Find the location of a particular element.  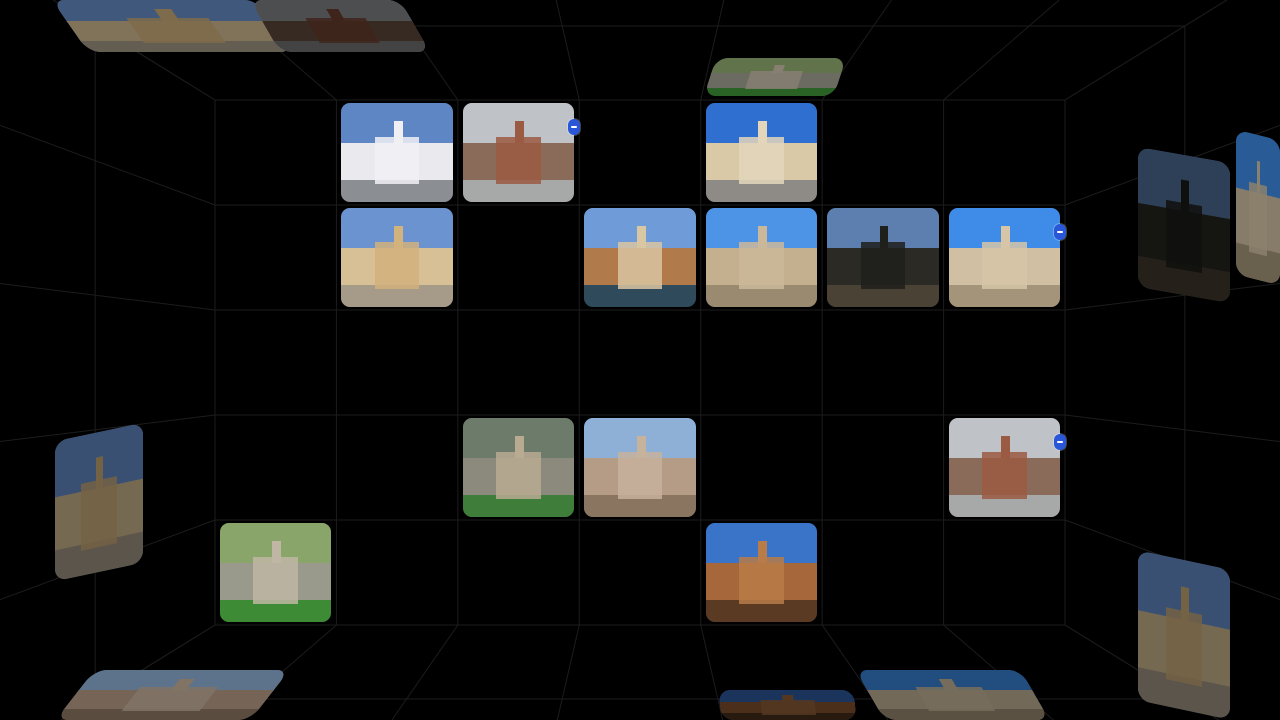

back-wall-photo-carriage_street is located at coordinates (397, 257).